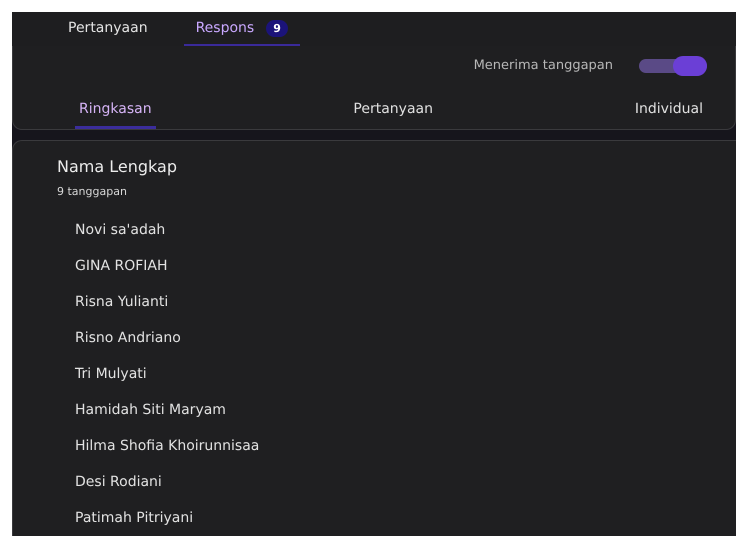  I want to click on answer-item: Patimah Pitriyani, so click(134, 518).